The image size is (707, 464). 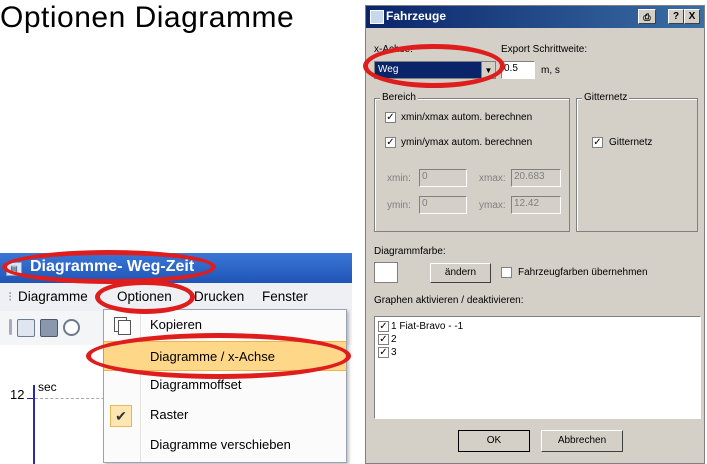 I want to click on aendern-button: ändern, so click(x=460, y=273).